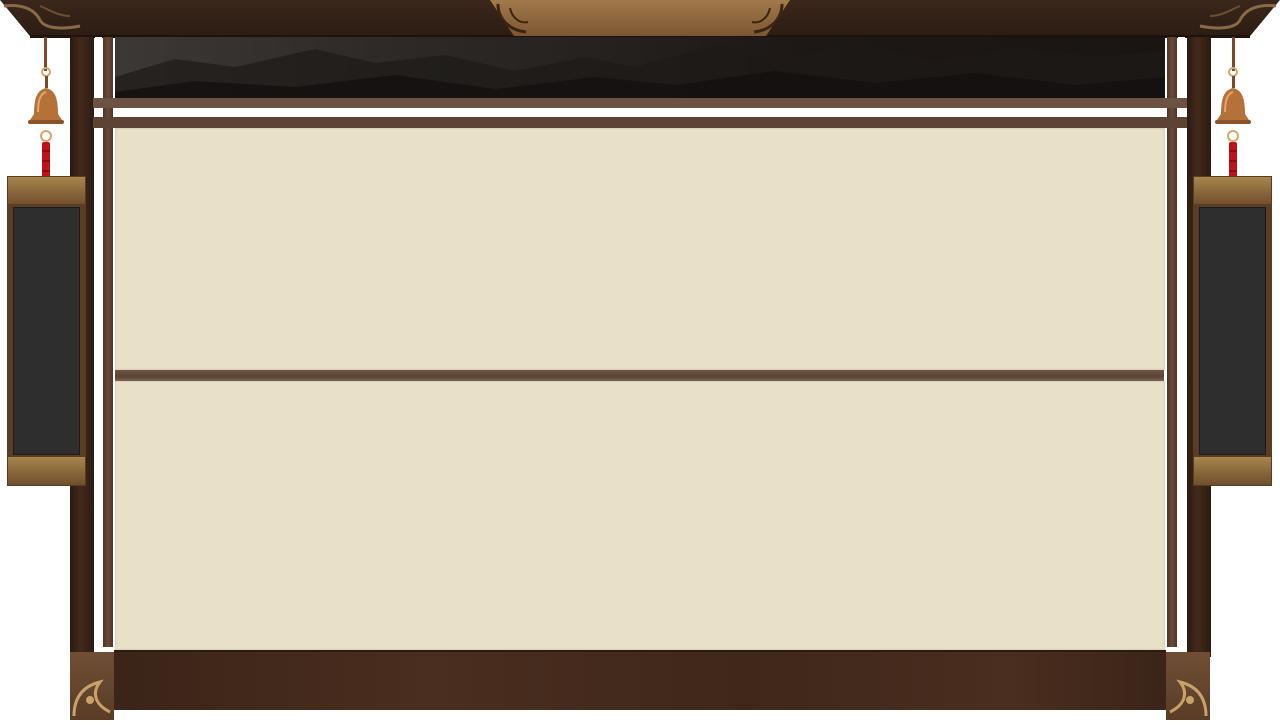 This screenshot has width=1280, height=725. I want to click on right-hanging-plaque, so click(1232, 331).